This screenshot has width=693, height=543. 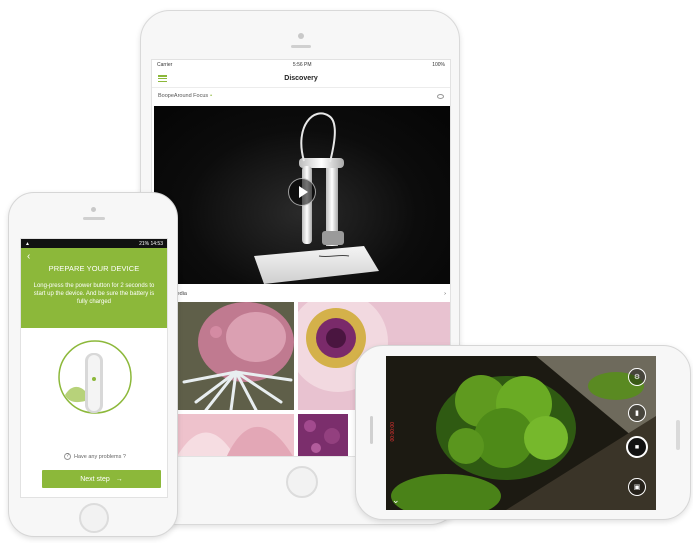 What do you see at coordinates (438, 65) in the screenshot?
I see `battery-label: 100%` at bounding box center [438, 65].